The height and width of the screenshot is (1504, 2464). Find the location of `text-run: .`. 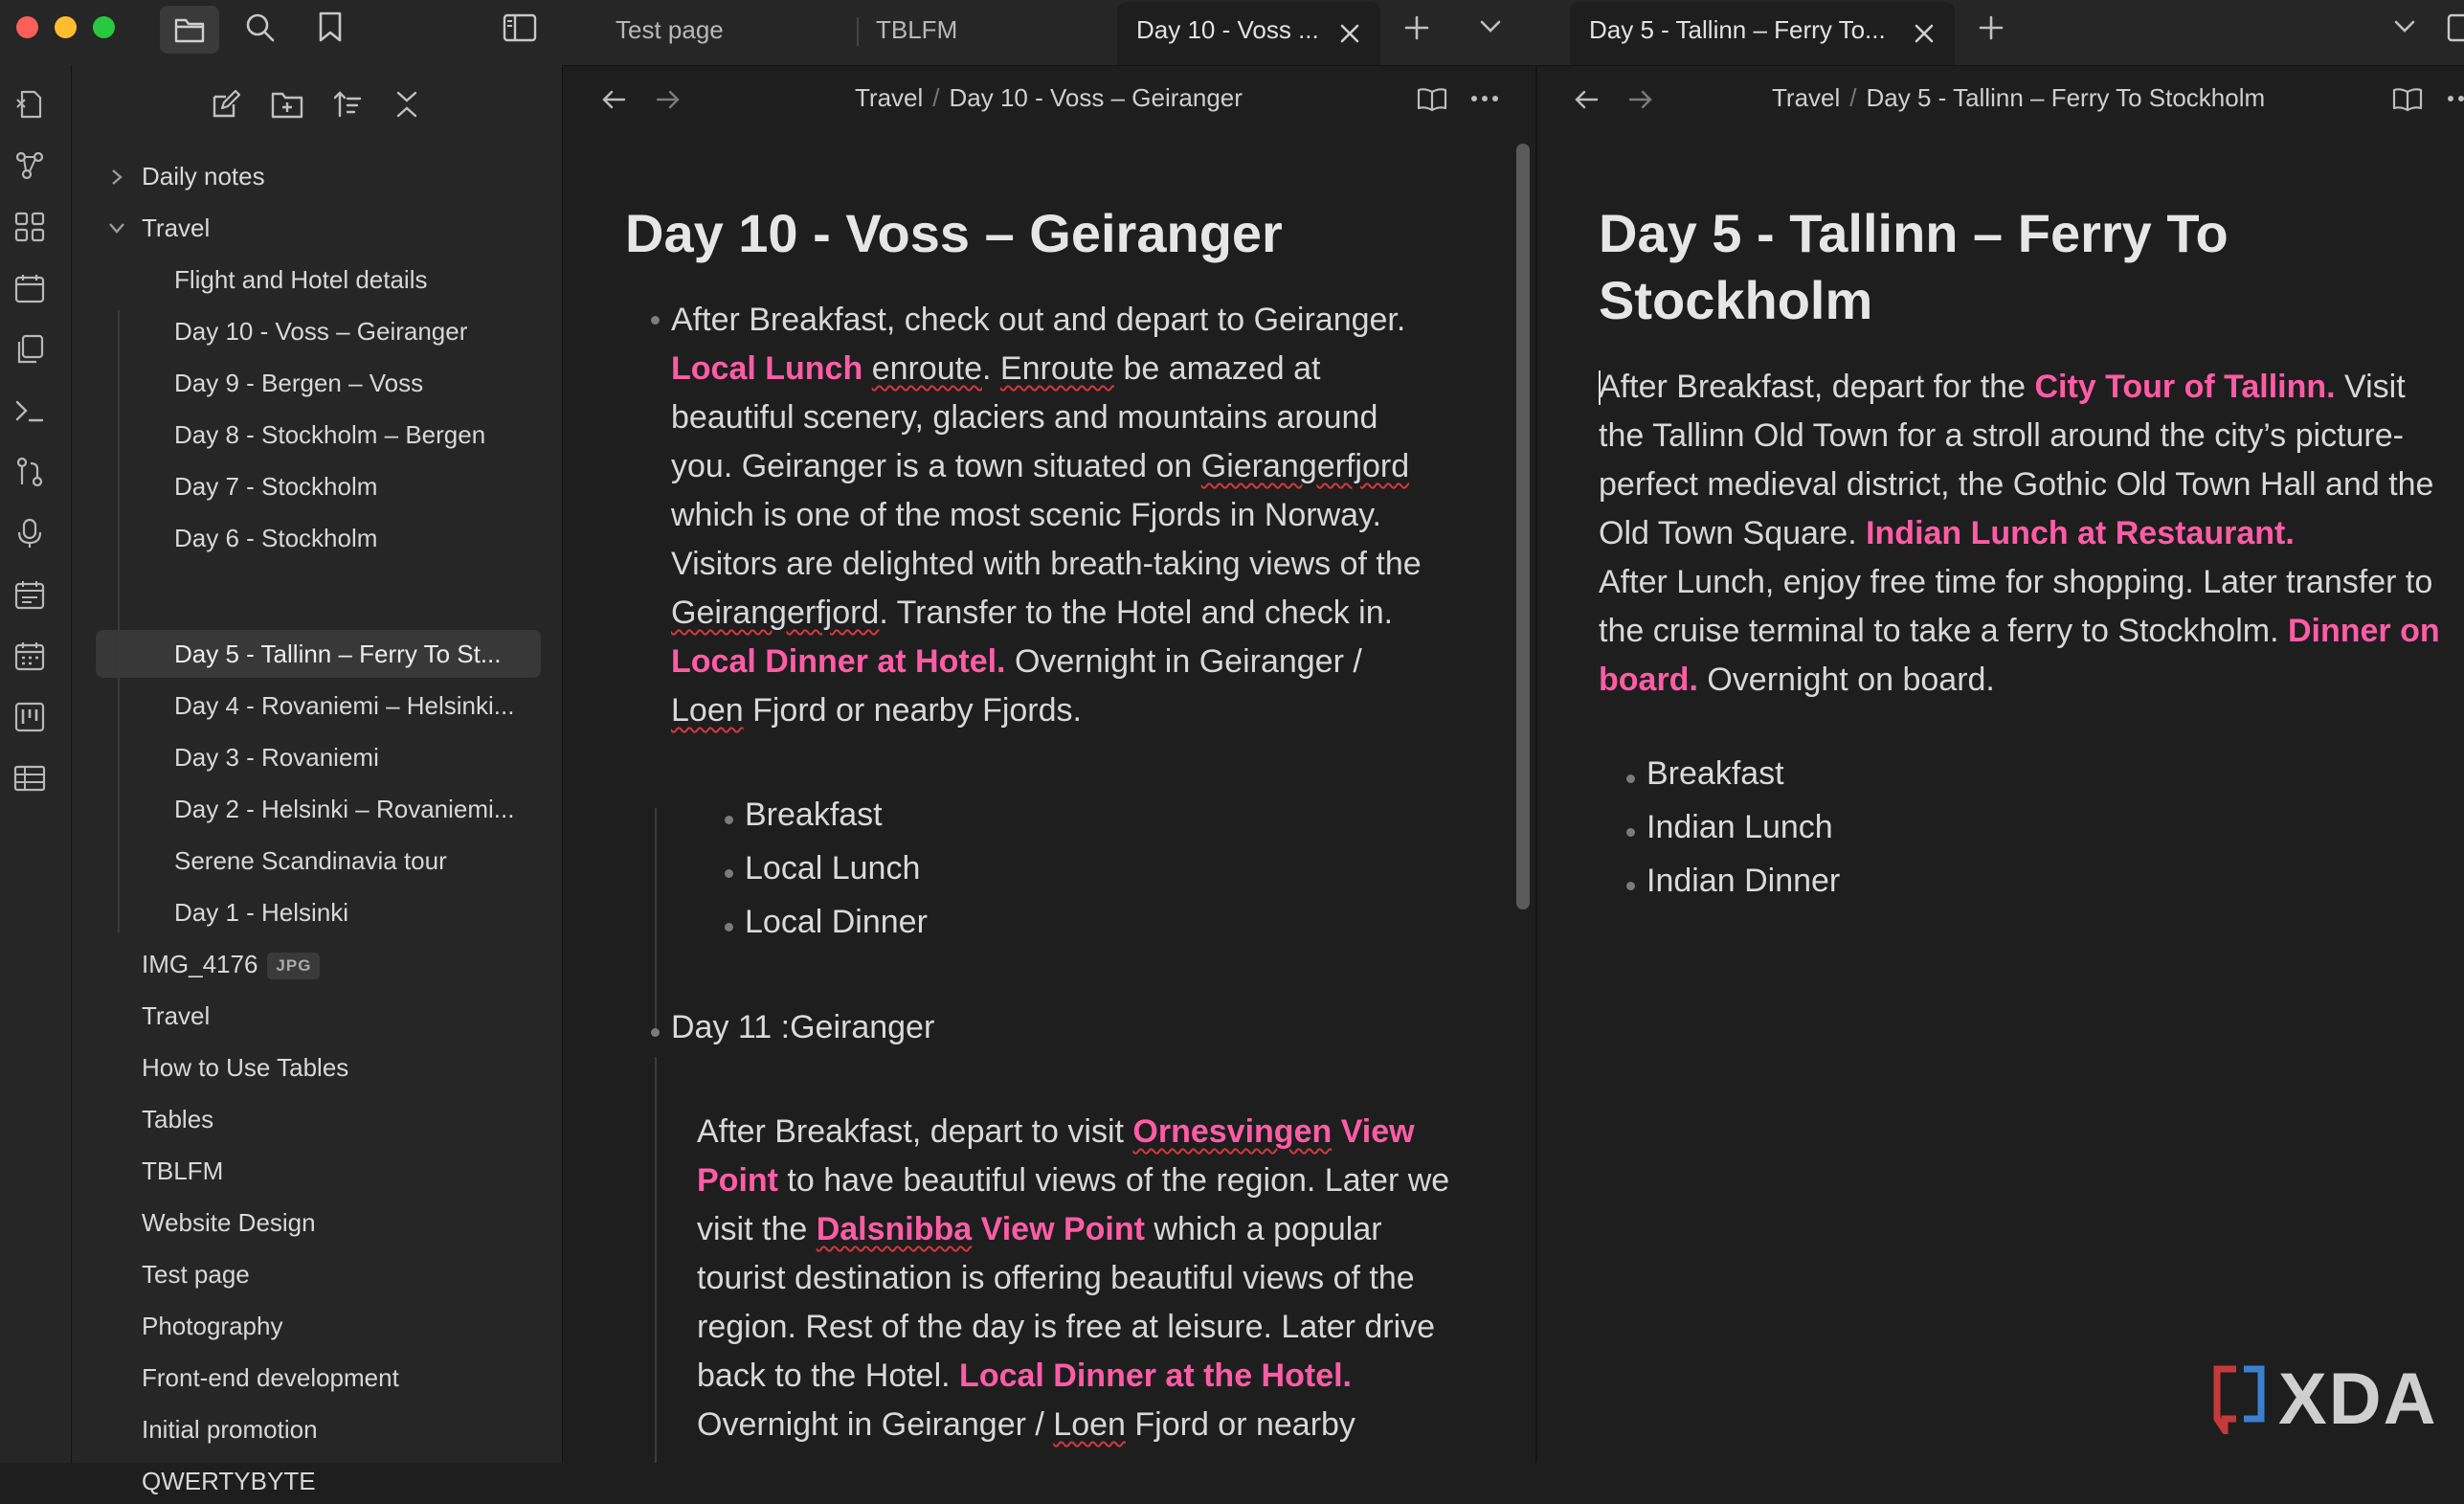

text-run: . is located at coordinates (991, 368).